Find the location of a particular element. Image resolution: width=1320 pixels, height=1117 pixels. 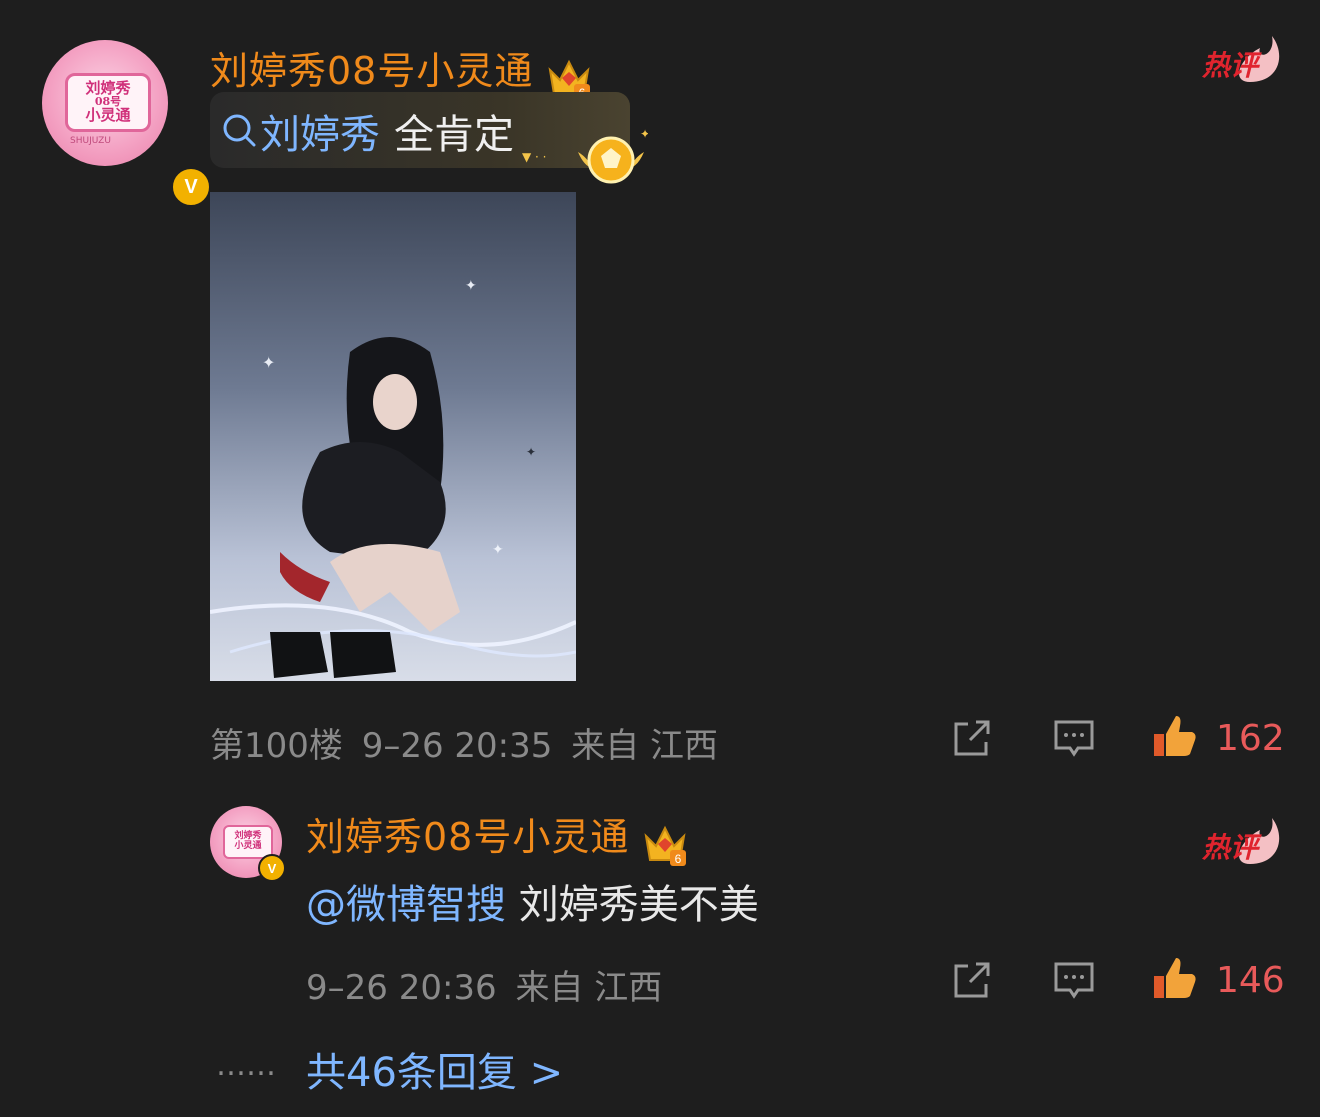

comment-meta: 第100楼 9–26 20:35 来自 江西 is located at coordinates (464, 742).